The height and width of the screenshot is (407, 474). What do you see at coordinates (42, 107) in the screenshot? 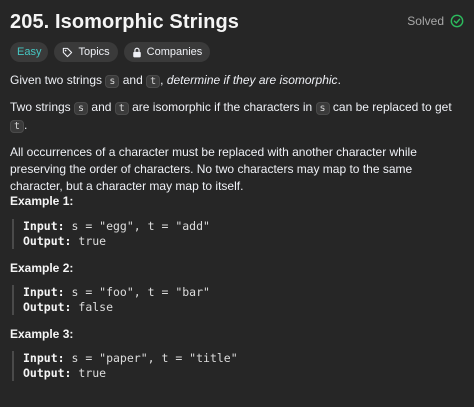
I see `text: Two strings` at bounding box center [42, 107].